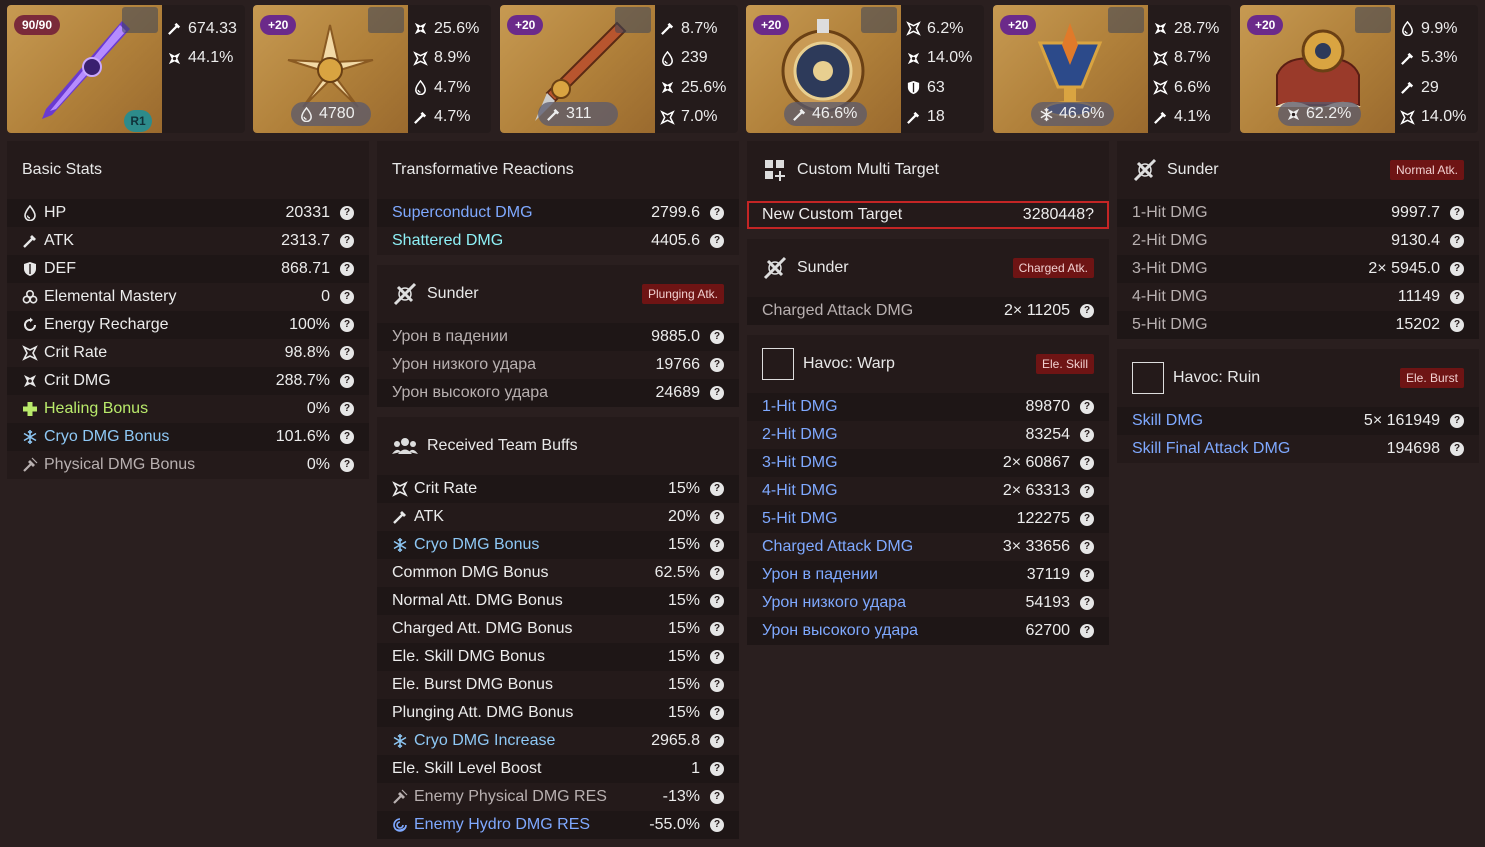 The width and height of the screenshot is (1485, 847). I want to click on substat-row: 5.3%, so click(1433, 59).